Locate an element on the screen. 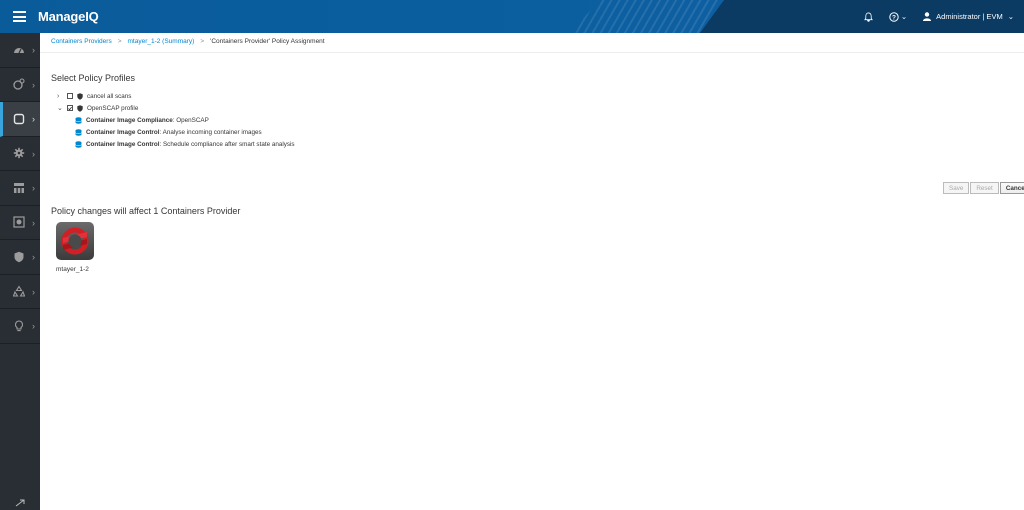 The image size is (1024, 510). tree-node-label: cancel all scans is located at coordinates (109, 96).